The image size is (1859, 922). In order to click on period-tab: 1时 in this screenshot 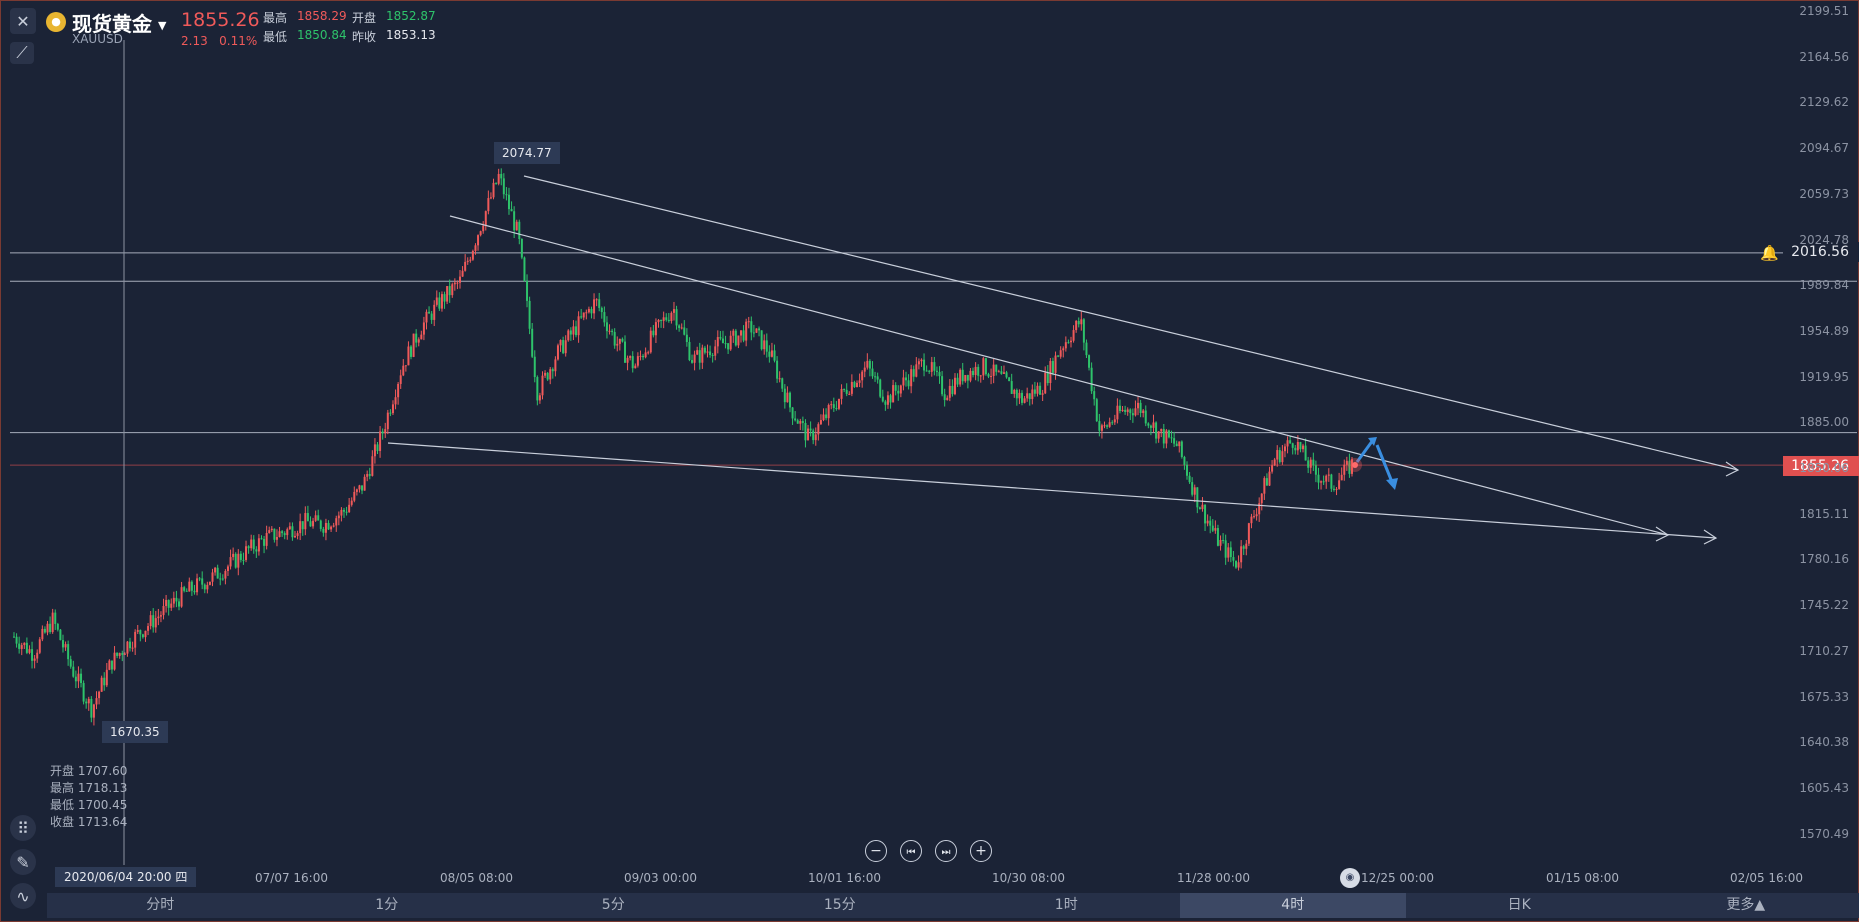, I will do `click(1066, 905)`.